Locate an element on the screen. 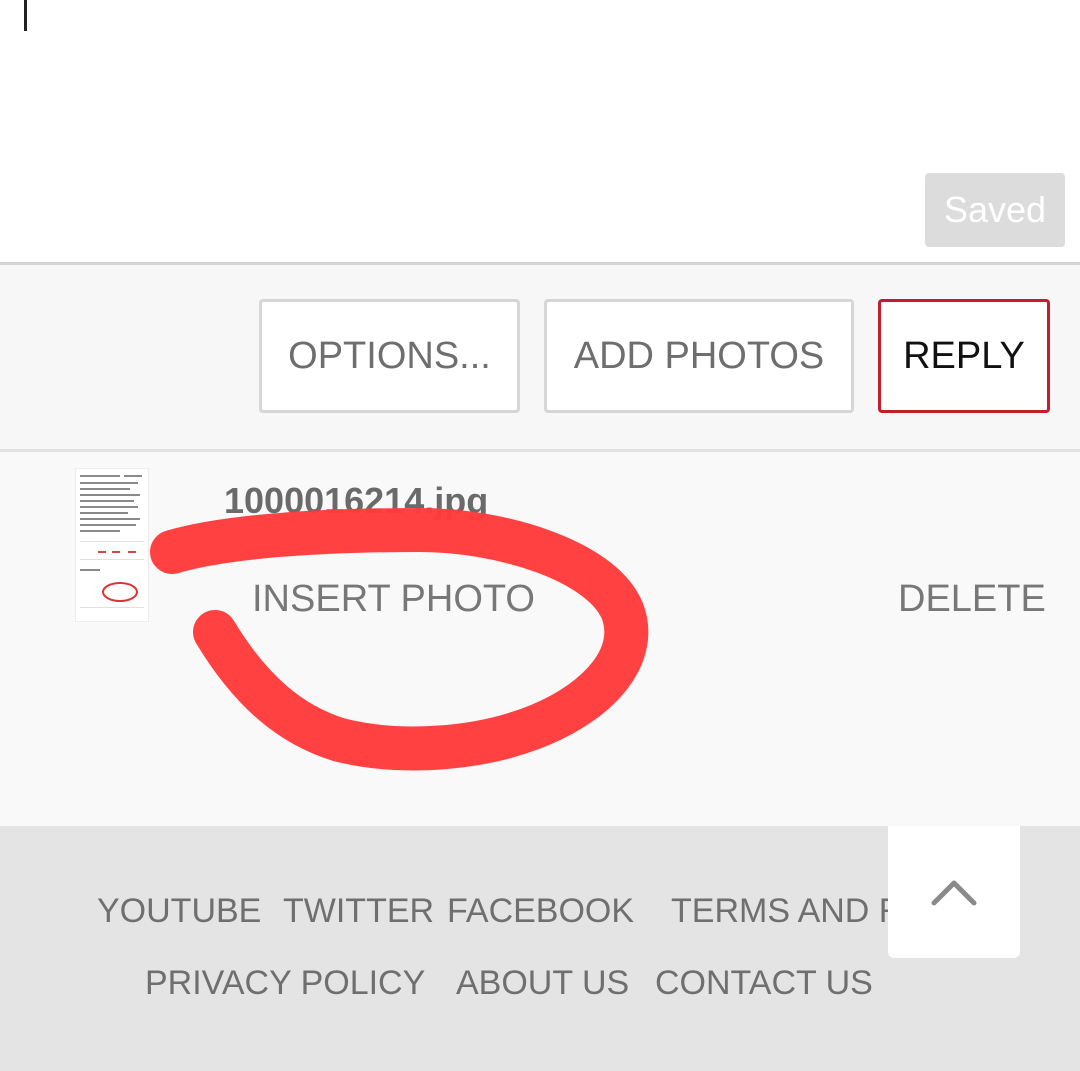 This screenshot has width=1080, height=1071. chevron-up-icon is located at coordinates (954, 893).